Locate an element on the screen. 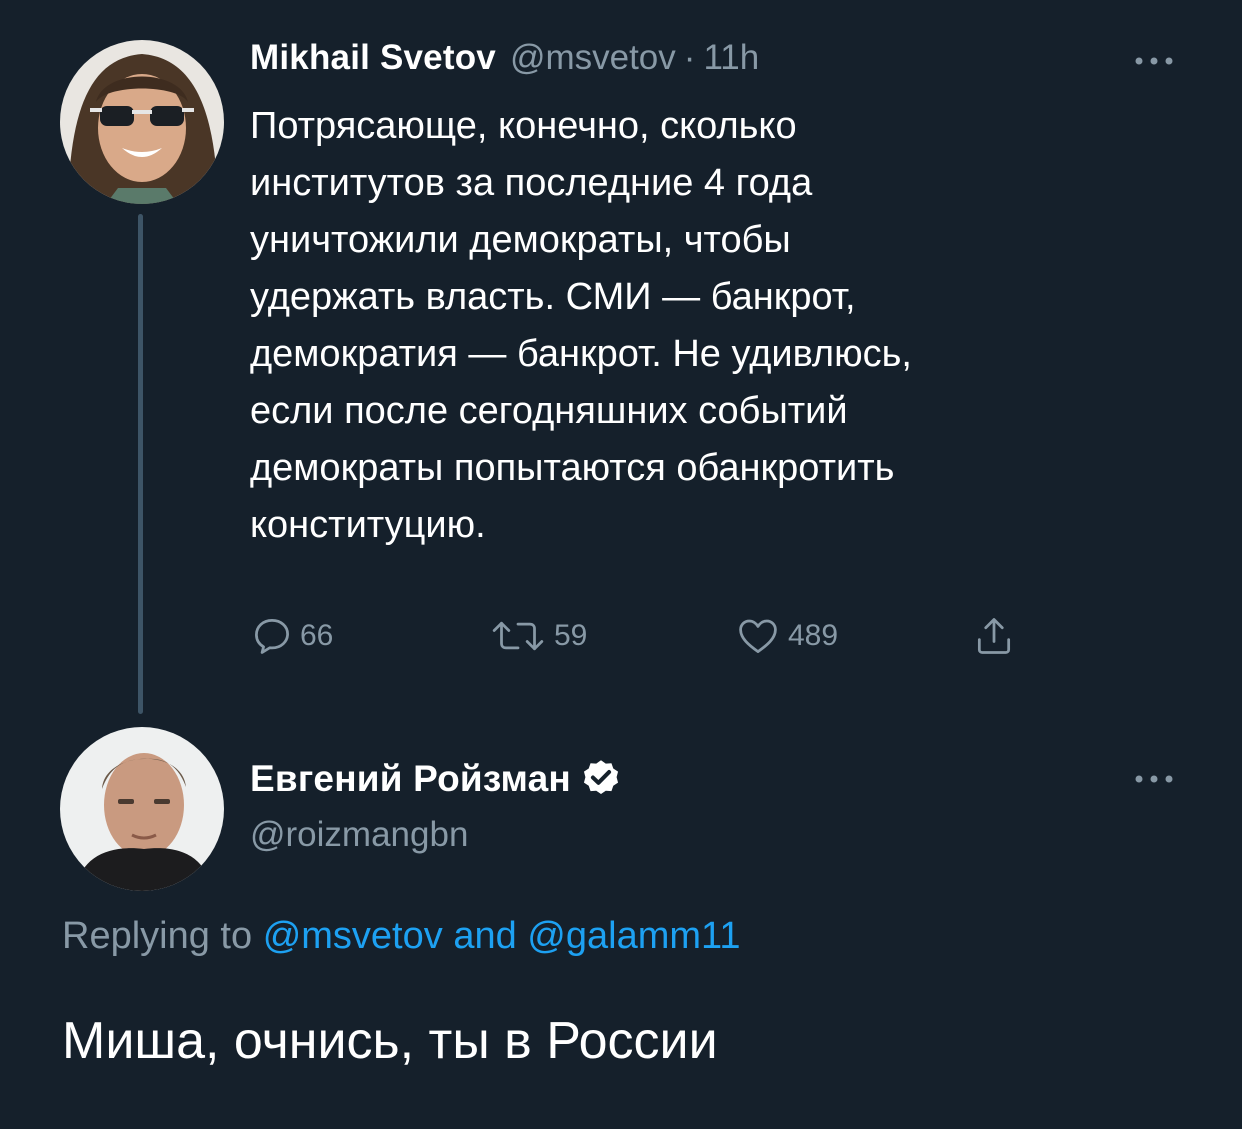  reply-tweet-body: Миша, очнись, ты в России is located at coordinates (390, 1041).